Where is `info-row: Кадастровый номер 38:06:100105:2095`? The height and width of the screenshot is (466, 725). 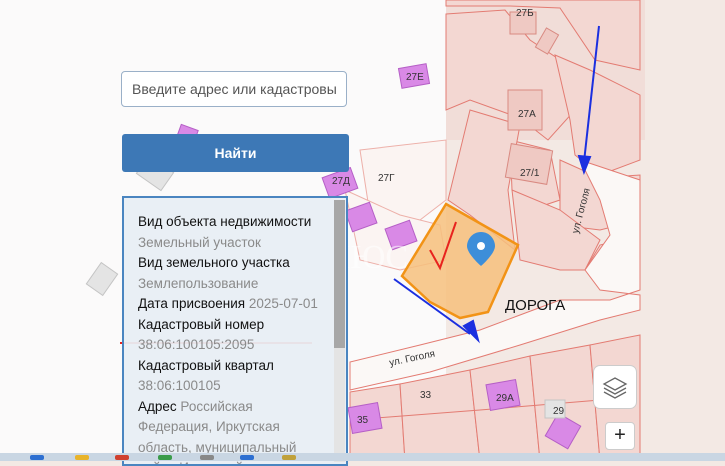
info-row: Кадастровый номер 38:06:100105:2095 is located at coordinates (233, 335).